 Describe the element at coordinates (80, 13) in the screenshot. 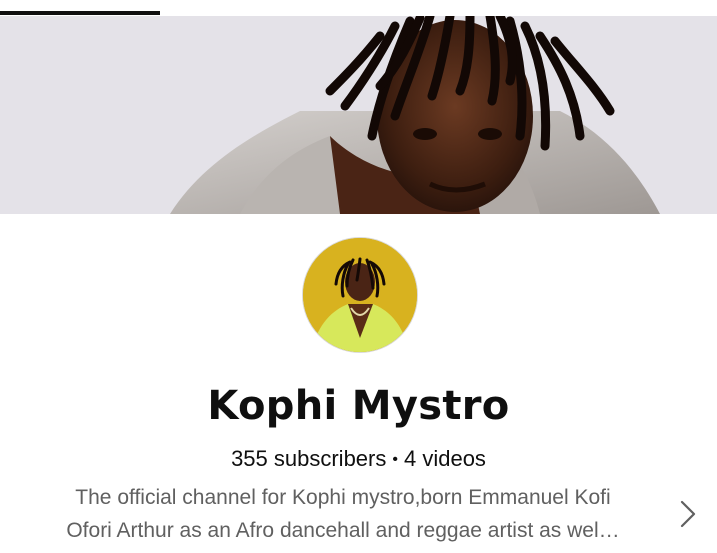

I see `tab-selected-indicator` at that location.